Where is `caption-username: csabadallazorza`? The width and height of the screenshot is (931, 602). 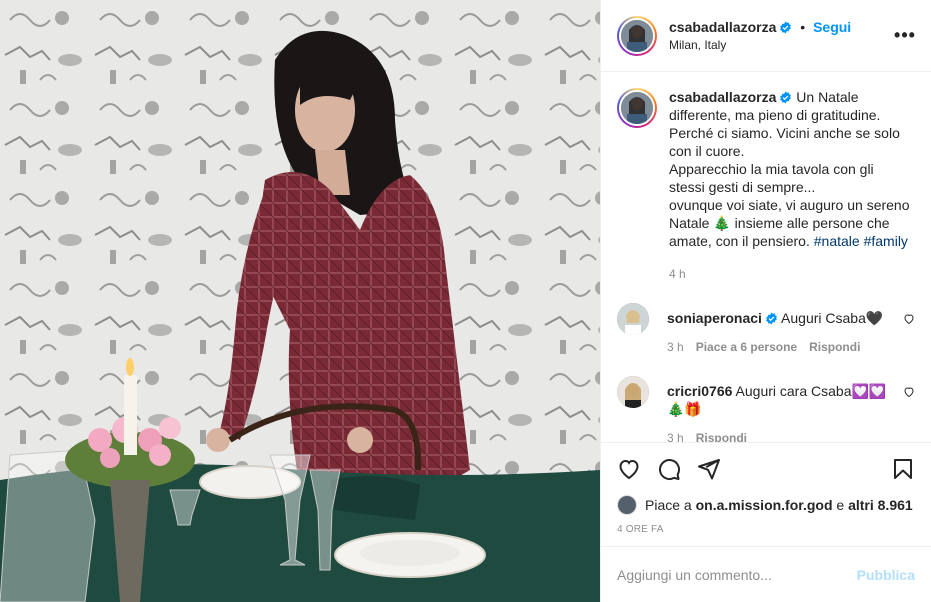 caption-username: csabadallazorza is located at coordinates (722, 97).